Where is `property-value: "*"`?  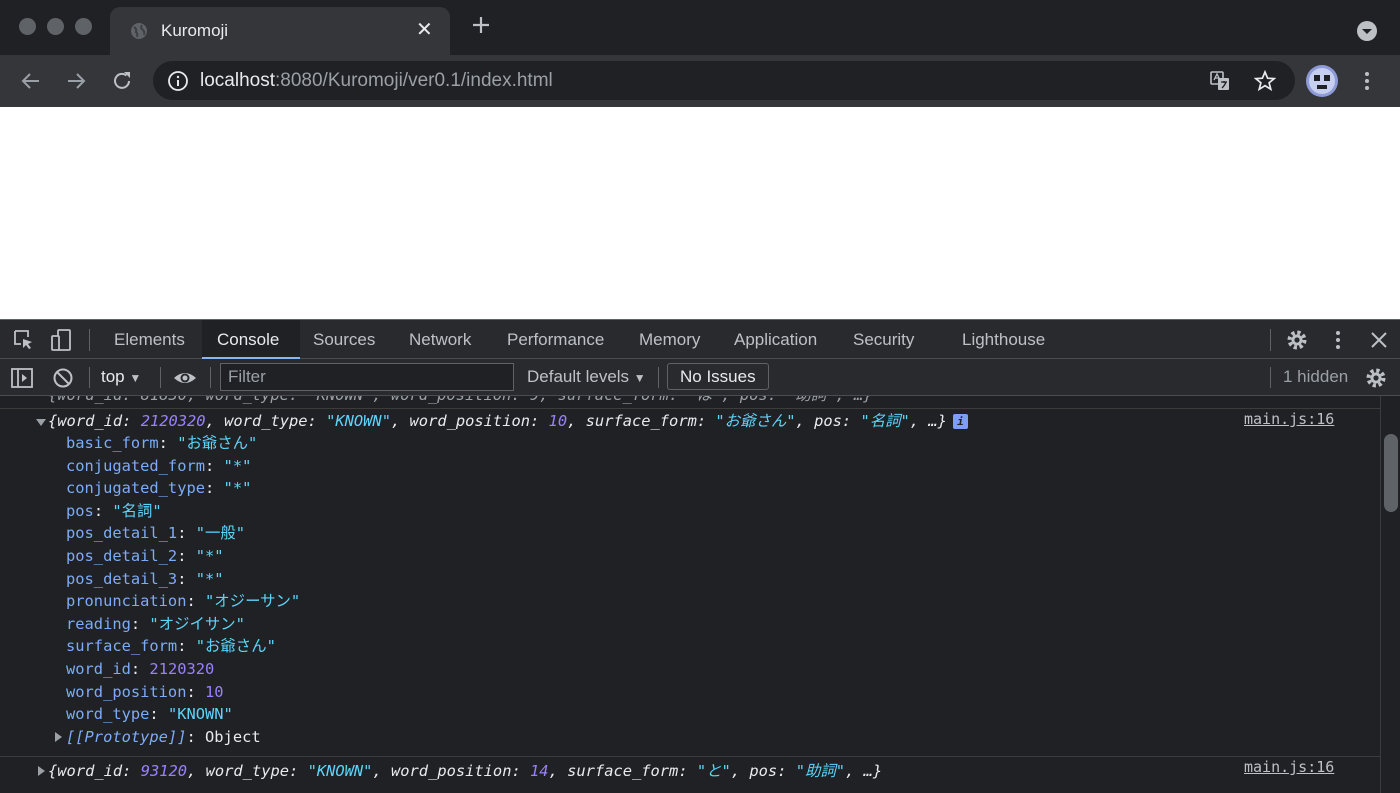 property-value: "*" is located at coordinates (237, 465).